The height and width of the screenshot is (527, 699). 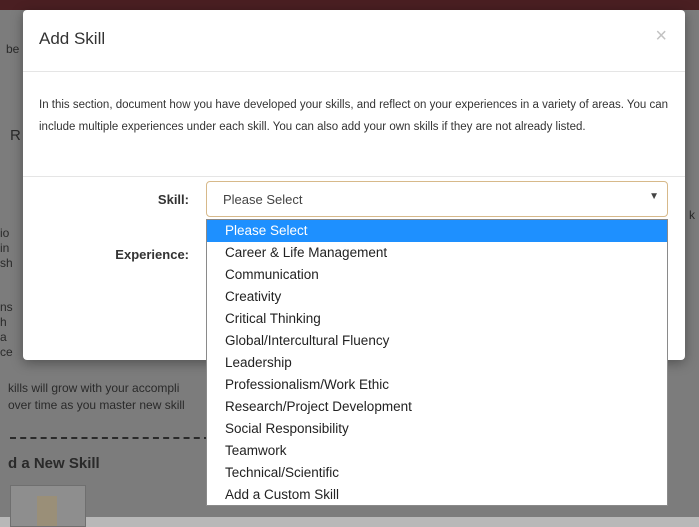 I want to click on skill-option: Add a Custom Skill, so click(x=437, y=495).